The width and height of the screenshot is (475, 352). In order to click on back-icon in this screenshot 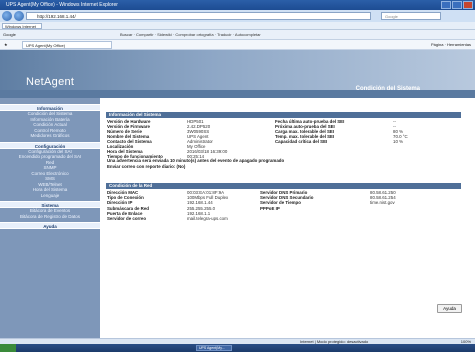, I will do `click(7, 16)`.